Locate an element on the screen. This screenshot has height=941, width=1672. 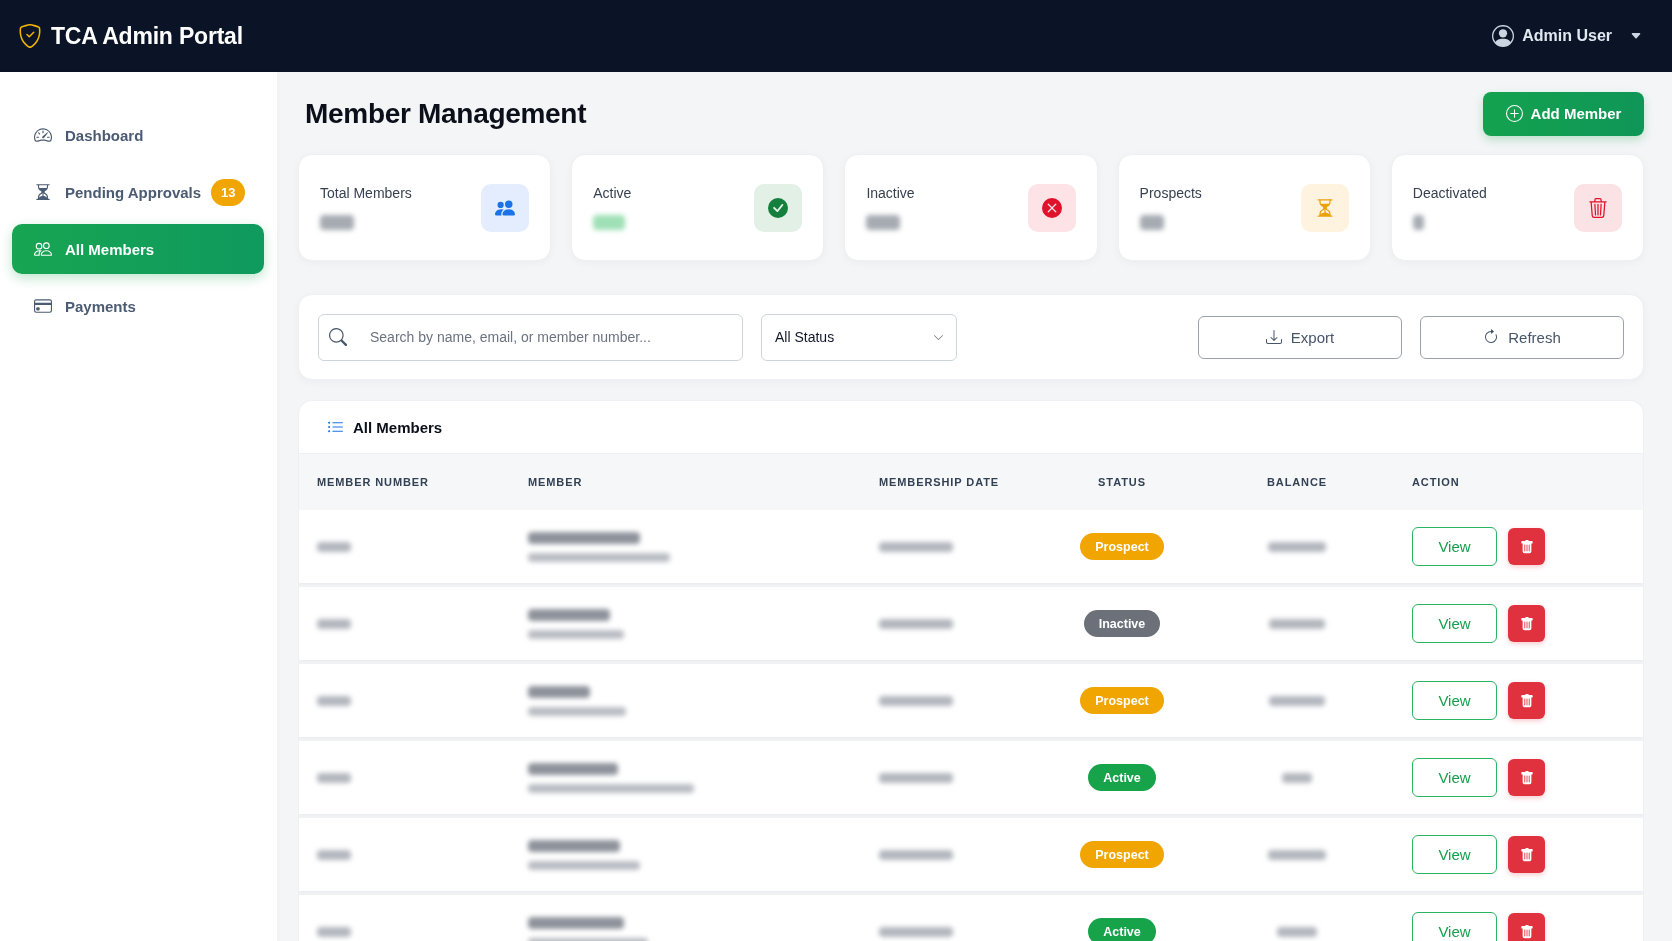
panel-title: All Members is located at coordinates (398, 427).